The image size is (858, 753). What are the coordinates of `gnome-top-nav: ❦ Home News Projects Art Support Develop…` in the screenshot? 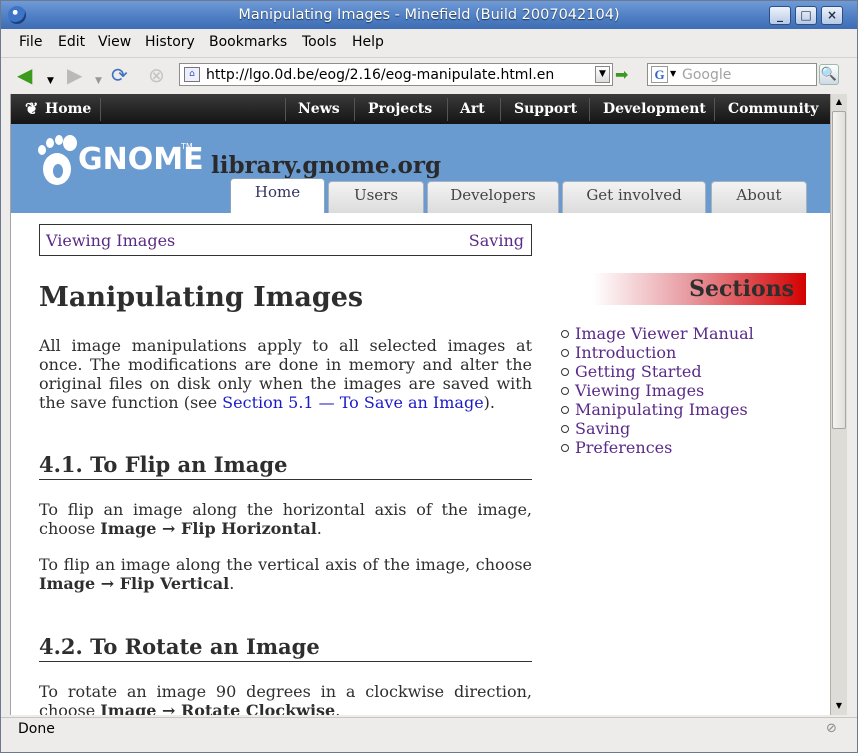 It's located at (420, 109).